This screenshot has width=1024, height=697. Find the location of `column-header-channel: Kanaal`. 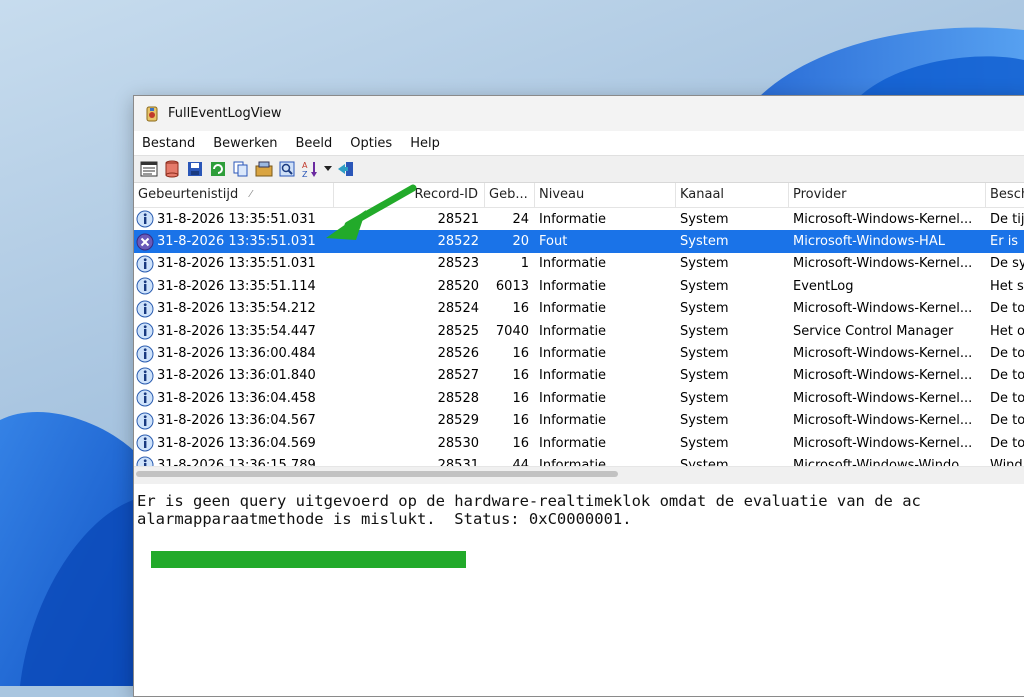

column-header-channel: Kanaal is located at coordinates (732, 195).